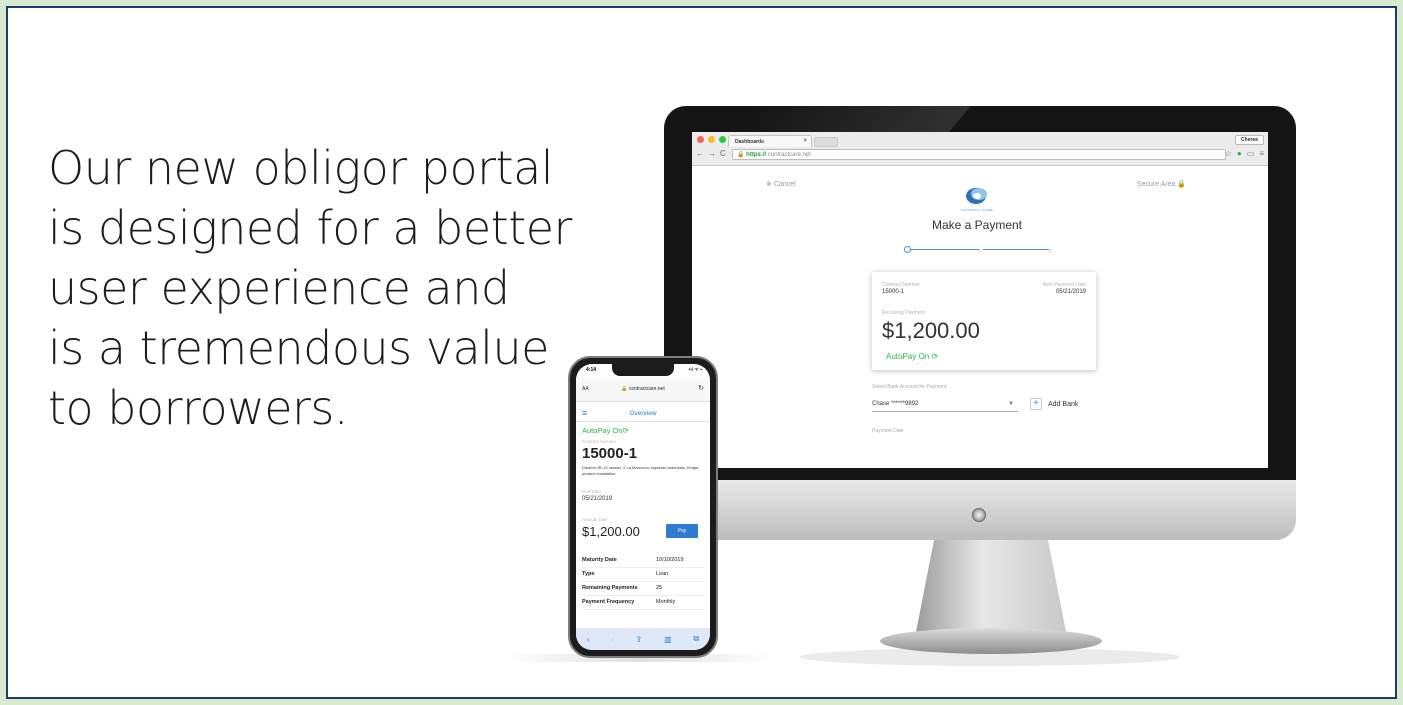 This screenshot has height=705, width=1403. I want to click on browser-toolbar-icons: ☆ ● ▭ ≡, so click(1244, 153).